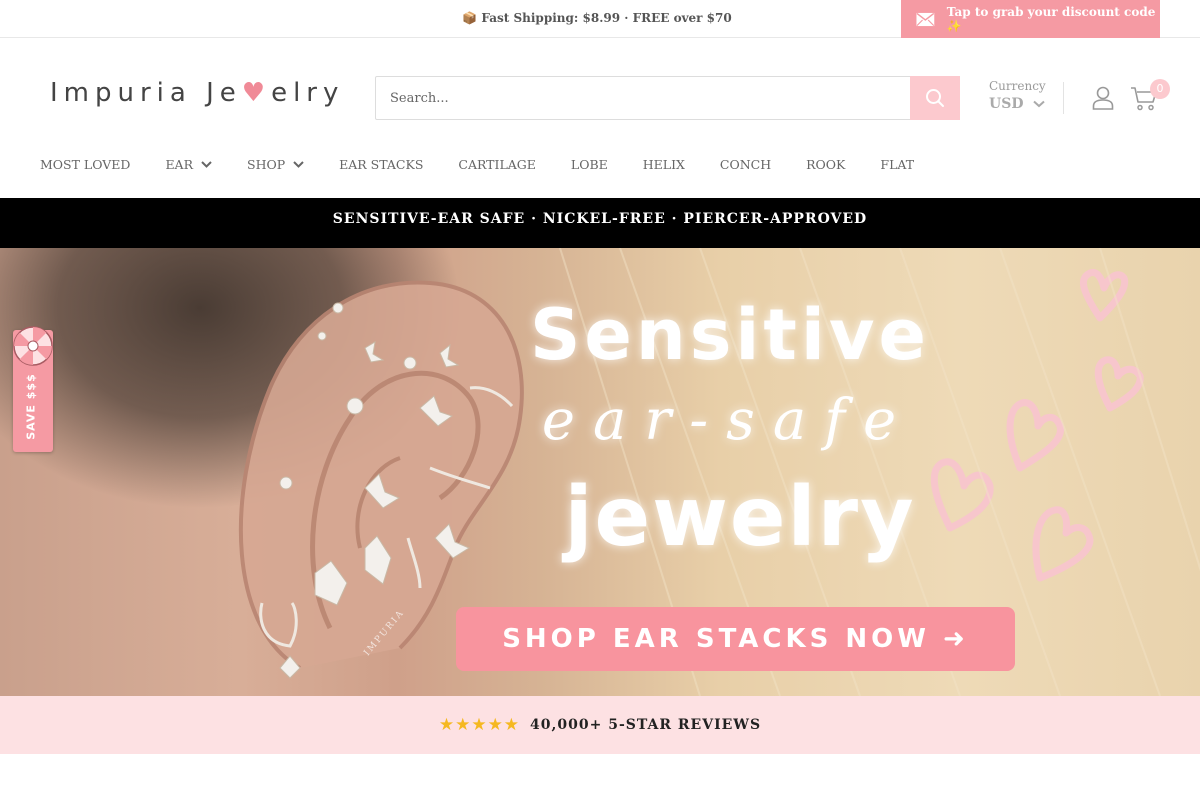 The width and height of the screenshot is (1200, 800). I want to click on nav-item-lobe: LOBE, so click(589, 164).